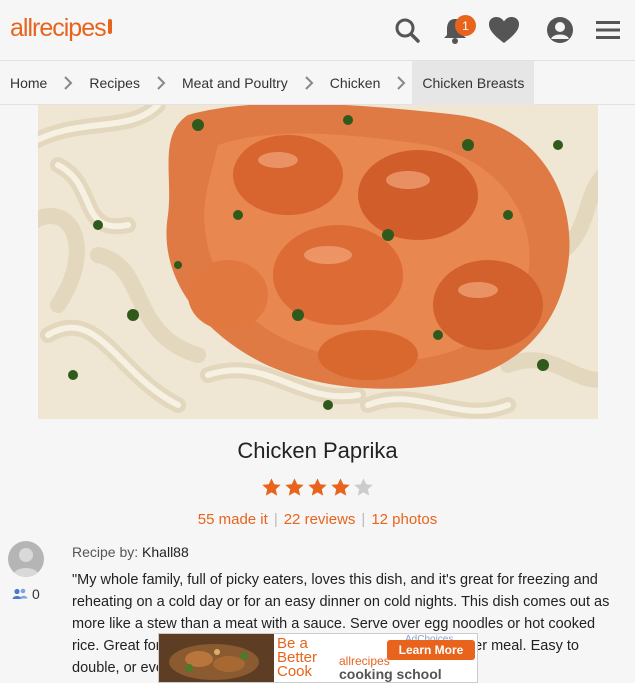 Image resolution: width=635 pixels, height=683 pixels. I want to click on made-it-link: 55 made it, so click(233, 519).